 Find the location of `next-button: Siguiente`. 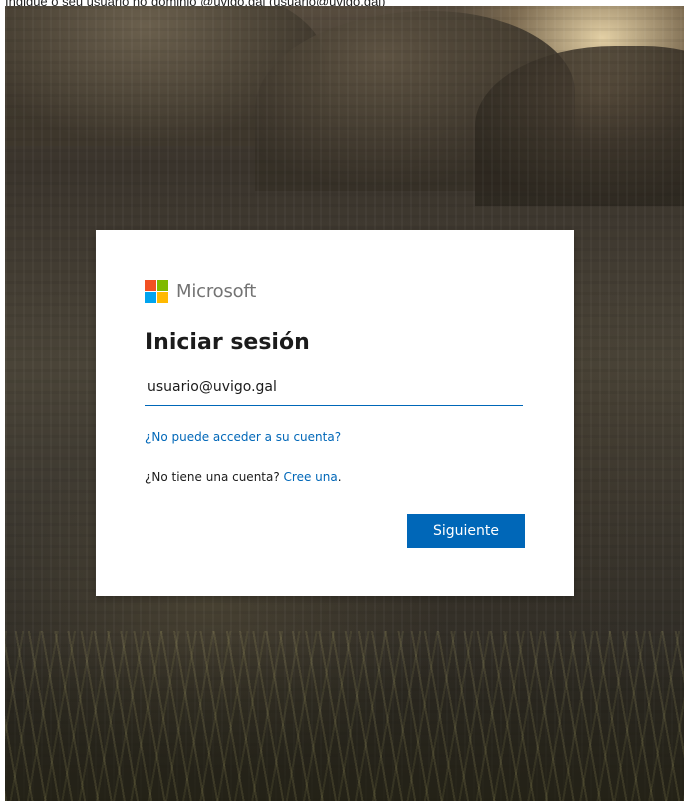

next-button: Siguiente is located at coordinates (466, 531).